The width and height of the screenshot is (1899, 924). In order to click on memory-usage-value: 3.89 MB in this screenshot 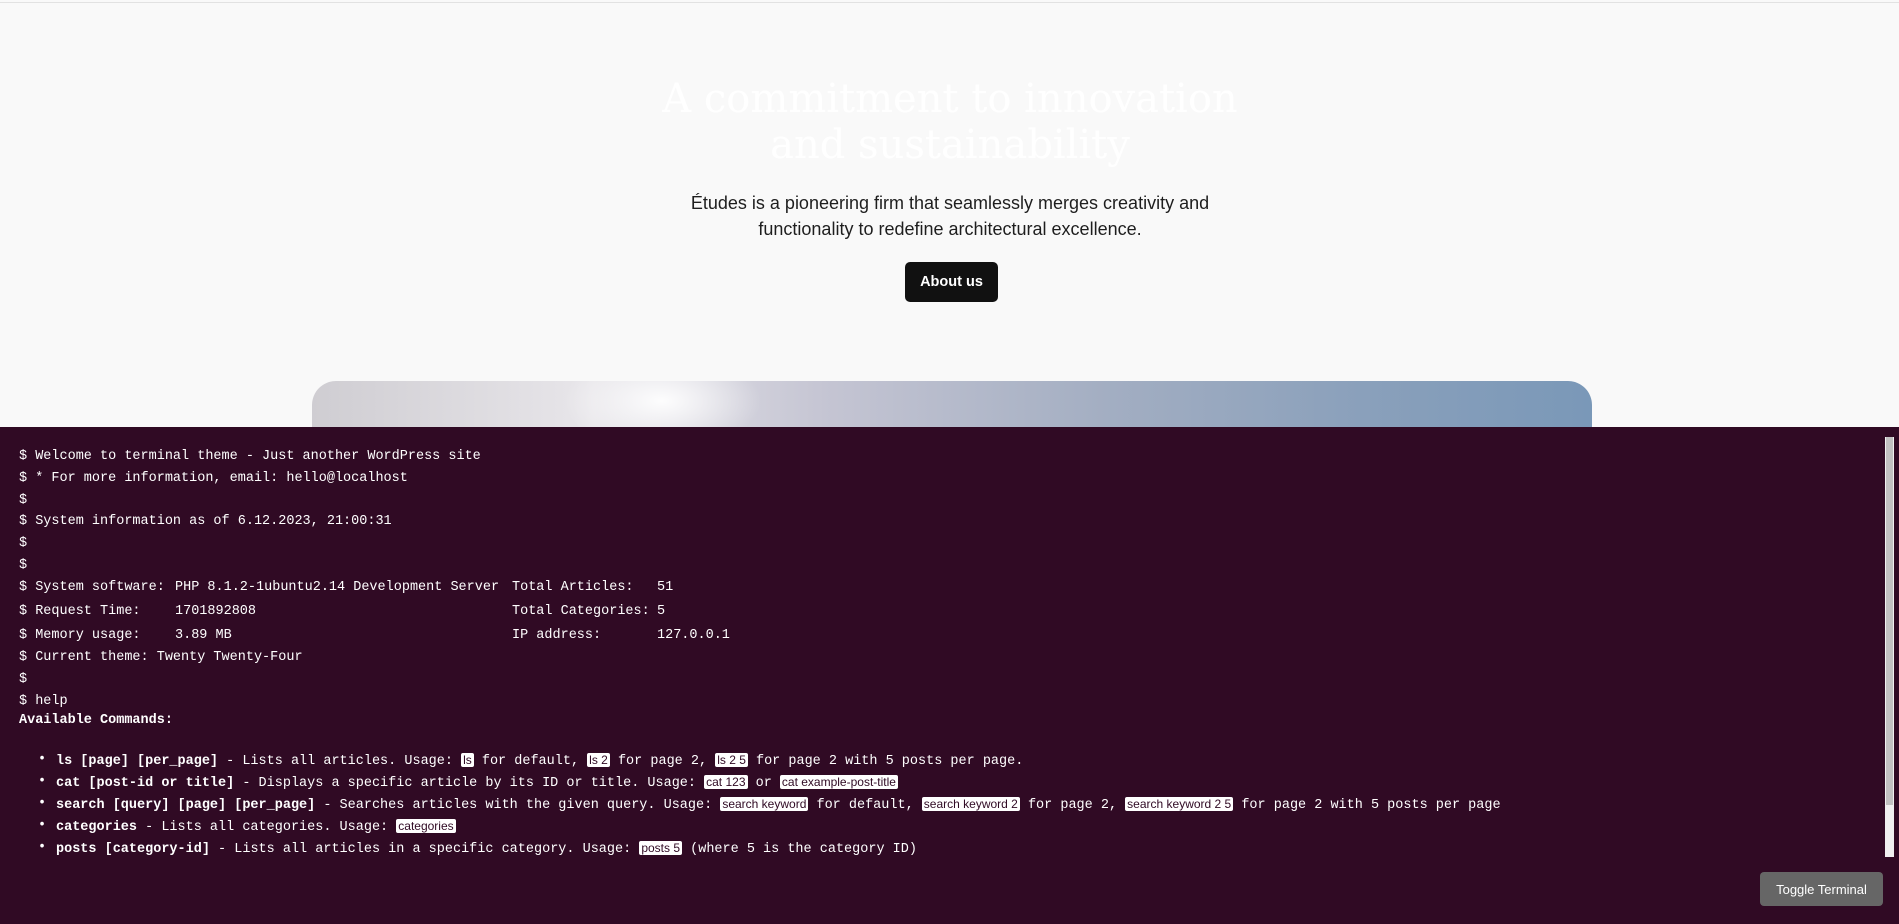, I will do `click(203, 635)`.